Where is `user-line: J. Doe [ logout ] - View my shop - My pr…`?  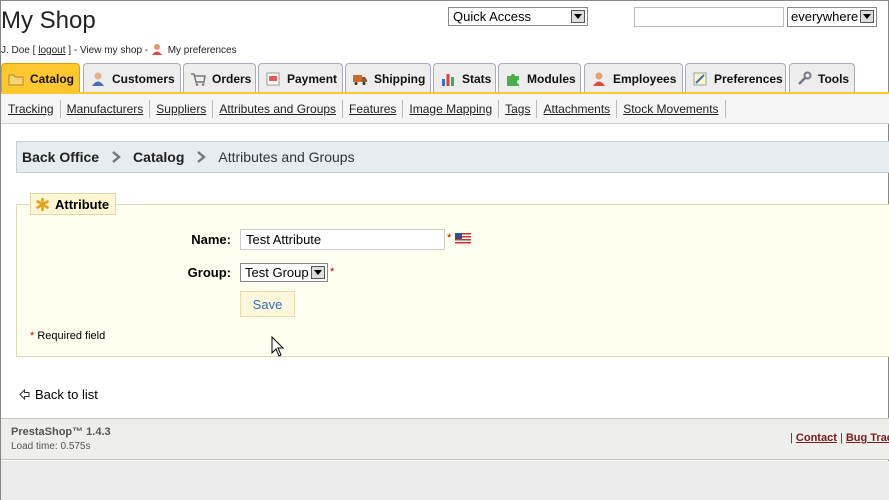
user-line: J. Doe [ logout ] - View my shop - My pr… is located at coordinates (119, 49).